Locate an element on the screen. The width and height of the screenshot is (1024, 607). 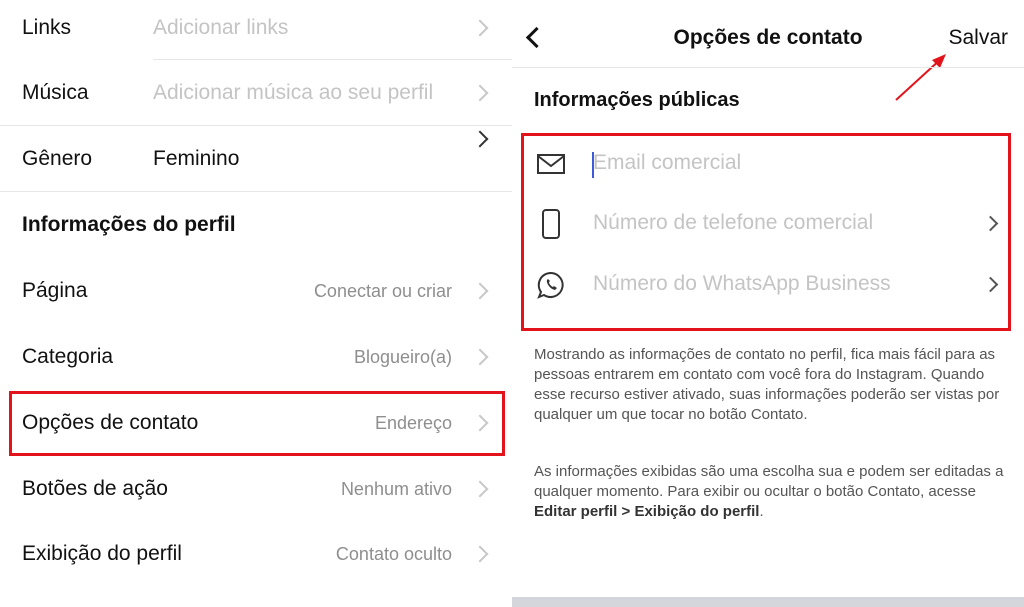
action-buttons-label: Botões de ação is located at coordinates (95, 488).